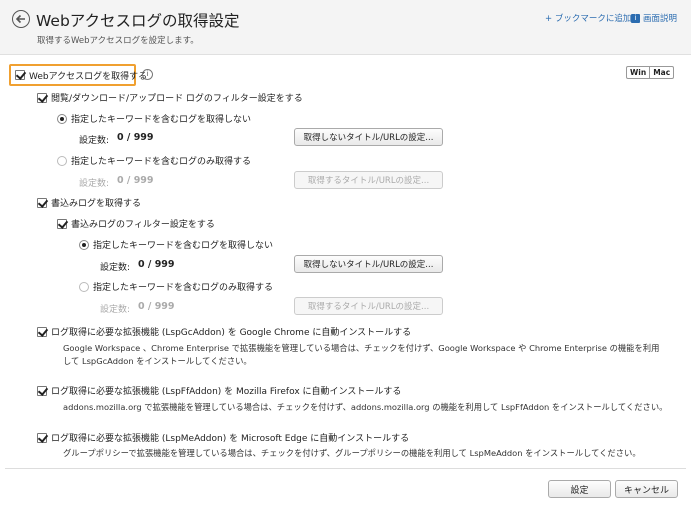 The width and height of the screenshot is (691, 508). I want to click on write-exclude-count: 0 / 999, so click(156, 264).